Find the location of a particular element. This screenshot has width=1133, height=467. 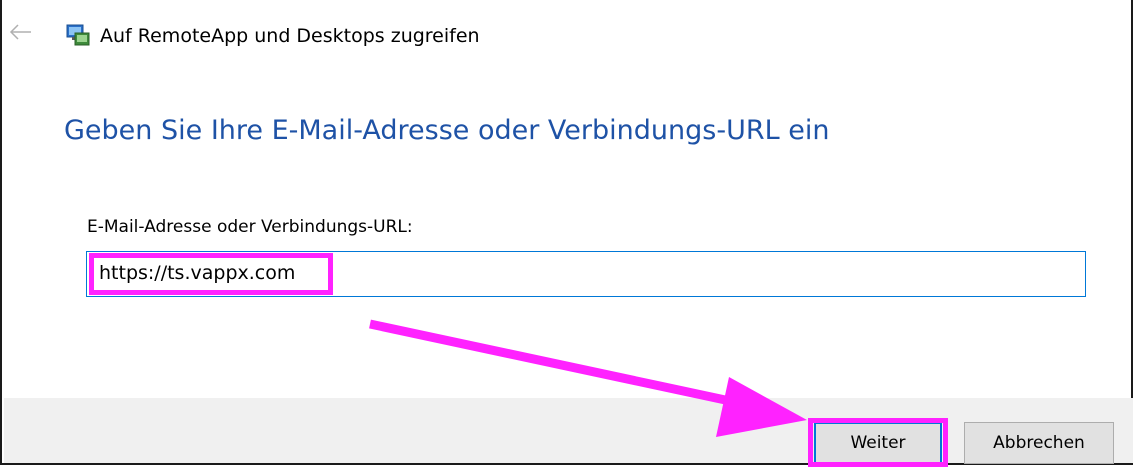

remoteapp-icon is located at coordinates (78, 35).